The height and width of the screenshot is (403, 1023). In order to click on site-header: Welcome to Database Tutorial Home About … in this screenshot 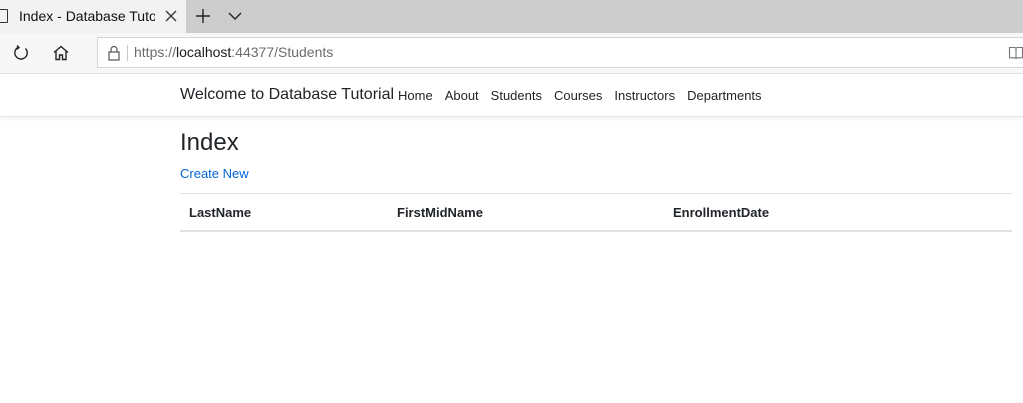, I will do `click(511, 95)`.